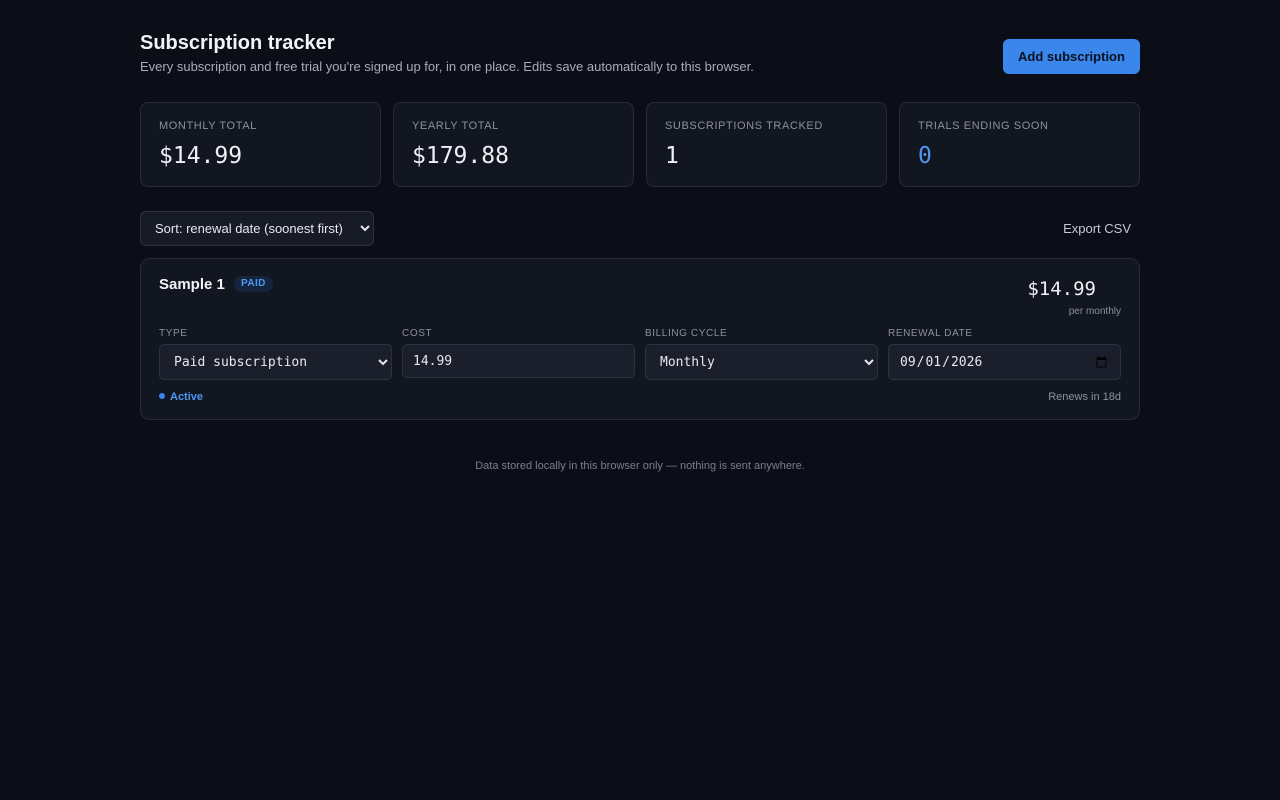 This screenshot has width=1280, height=800. What do you see at coordinates (1084, 397) in the screenshot?
I see `renews-in-text: Renews in 18d` at bounding box center [1084, 397].